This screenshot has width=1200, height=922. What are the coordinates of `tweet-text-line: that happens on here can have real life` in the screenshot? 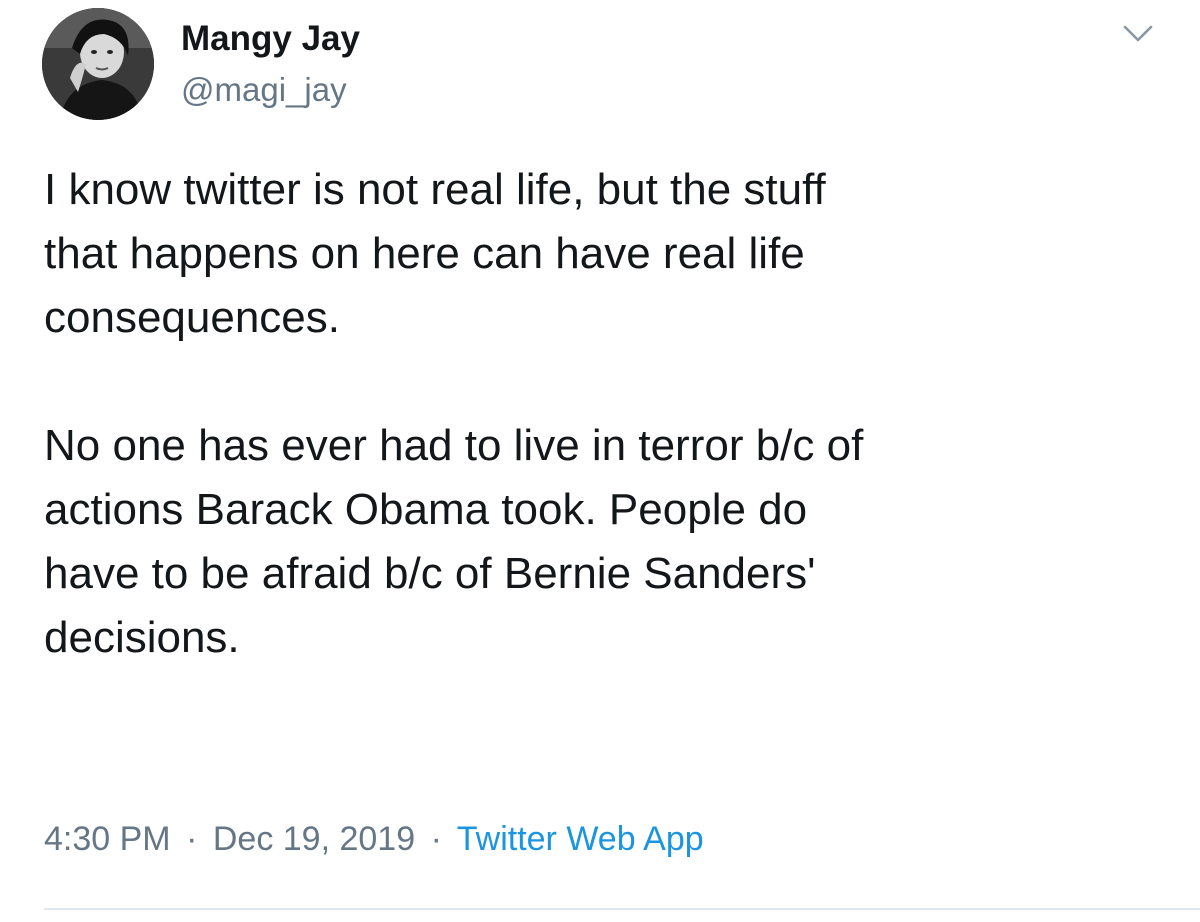 It's located at (424, 253).